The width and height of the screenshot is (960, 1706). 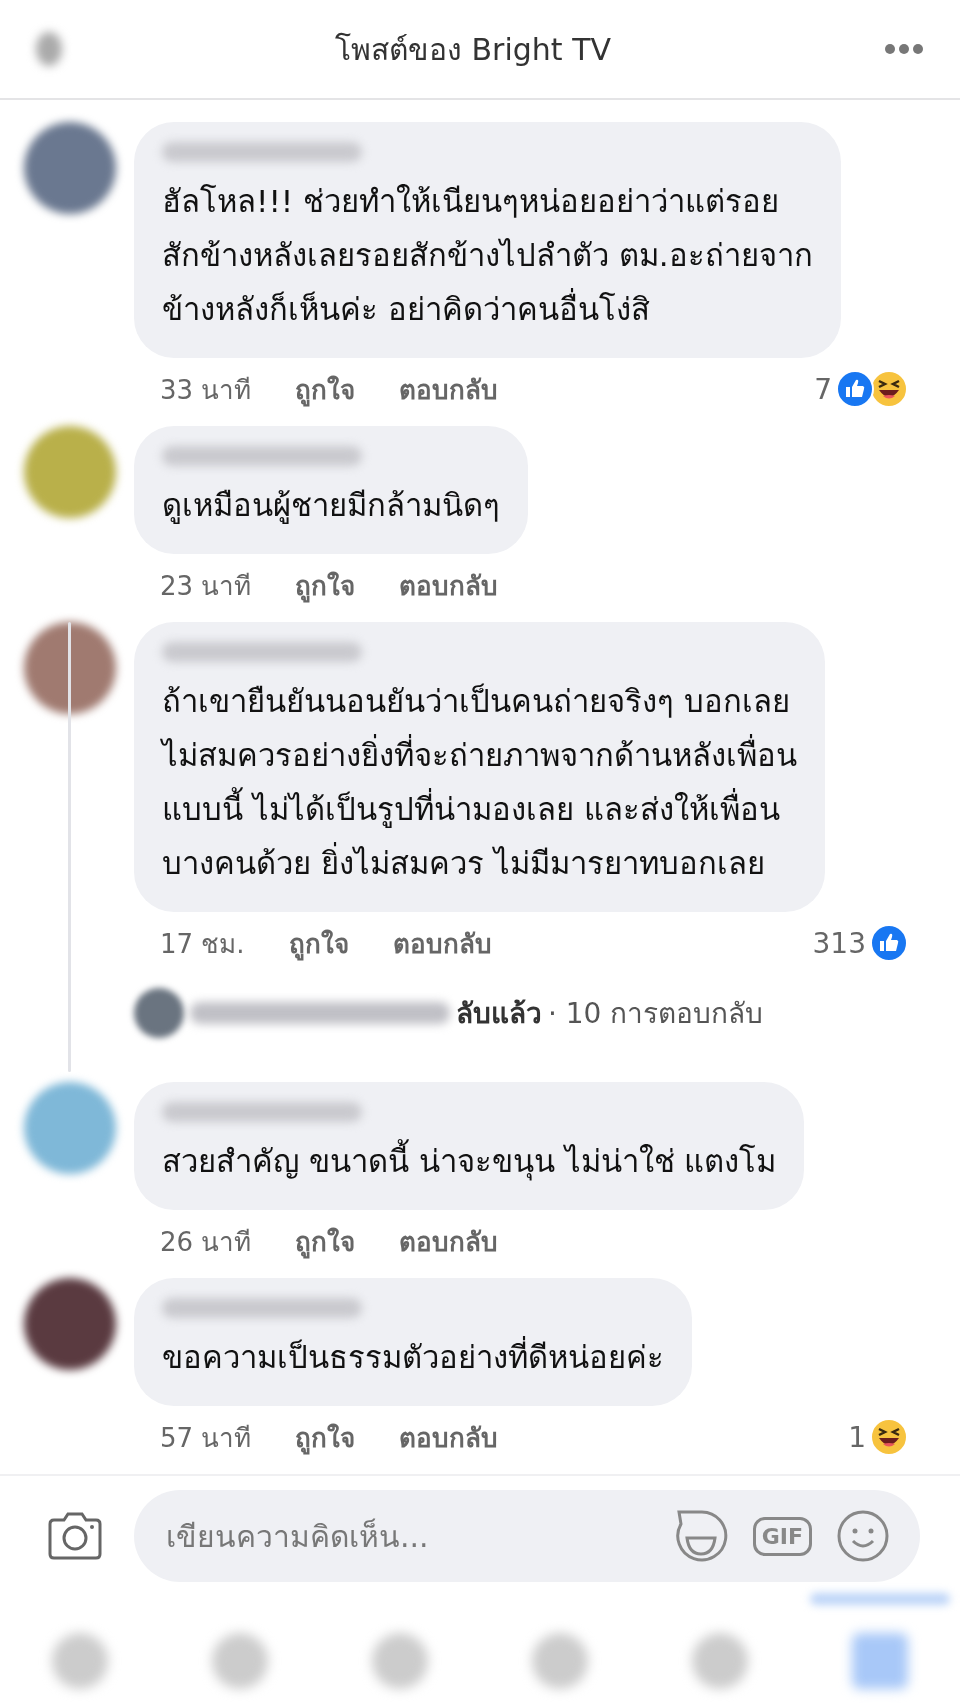 What do you see at coordinates (206, 1438) in the screenshot?
I see `comment-time: 57 นาที` at bounding box center [206, 1438].